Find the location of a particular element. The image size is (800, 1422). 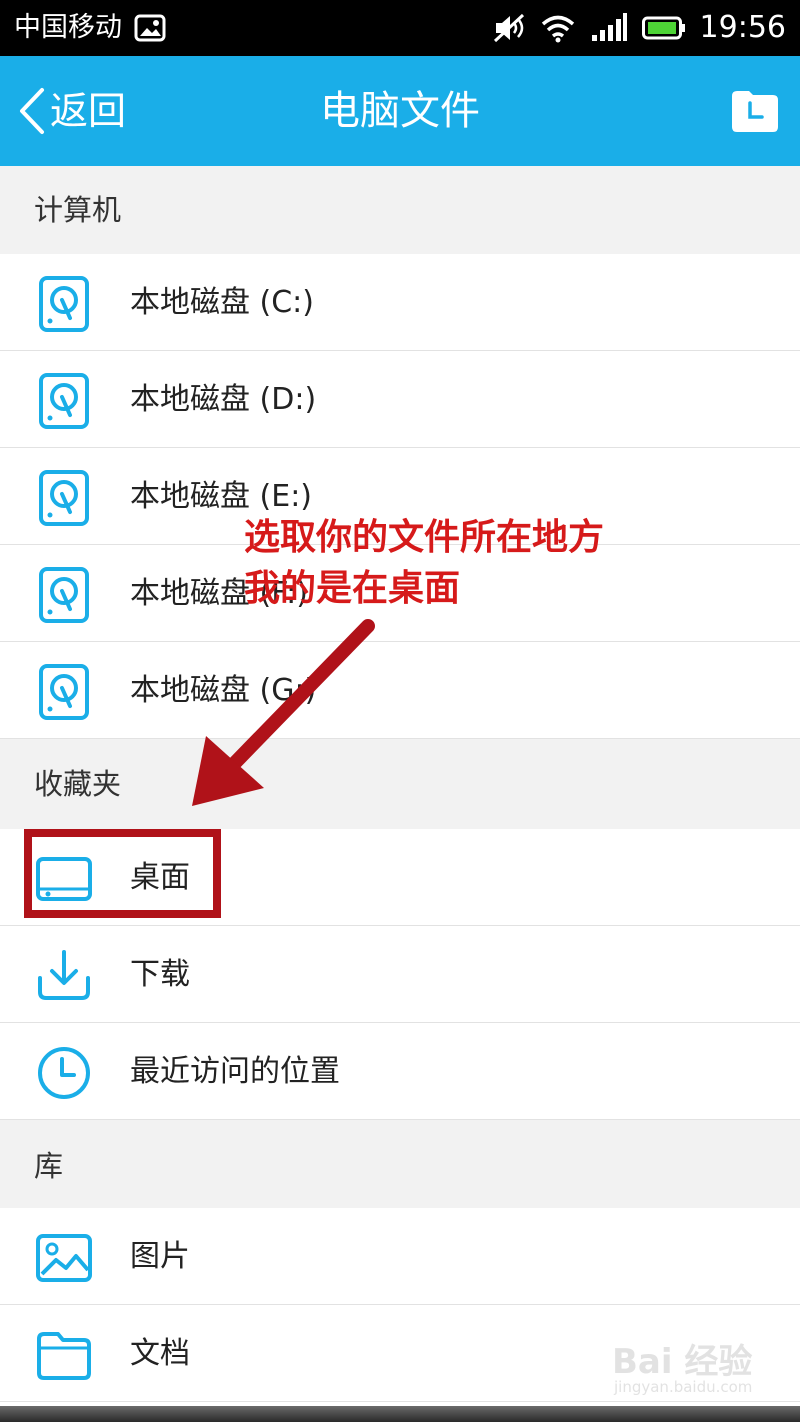

section-header-library: 库 is located at coordinates (400, 1164).